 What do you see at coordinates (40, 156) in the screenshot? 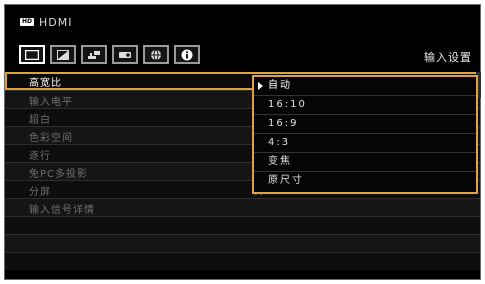
I see `menu-item-label: 逐行` at bounding box center [40, 156].